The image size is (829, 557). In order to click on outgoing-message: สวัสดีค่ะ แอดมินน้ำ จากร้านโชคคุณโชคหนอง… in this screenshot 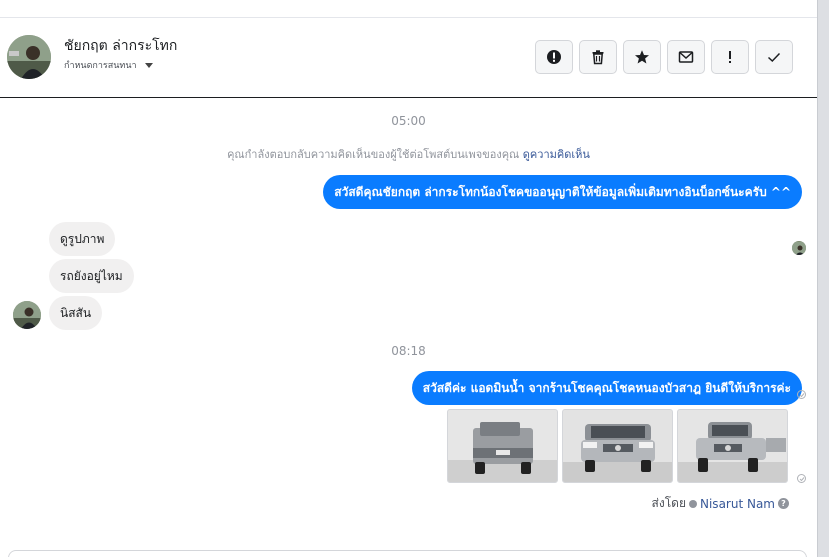, I will do `click(606, 388)`.